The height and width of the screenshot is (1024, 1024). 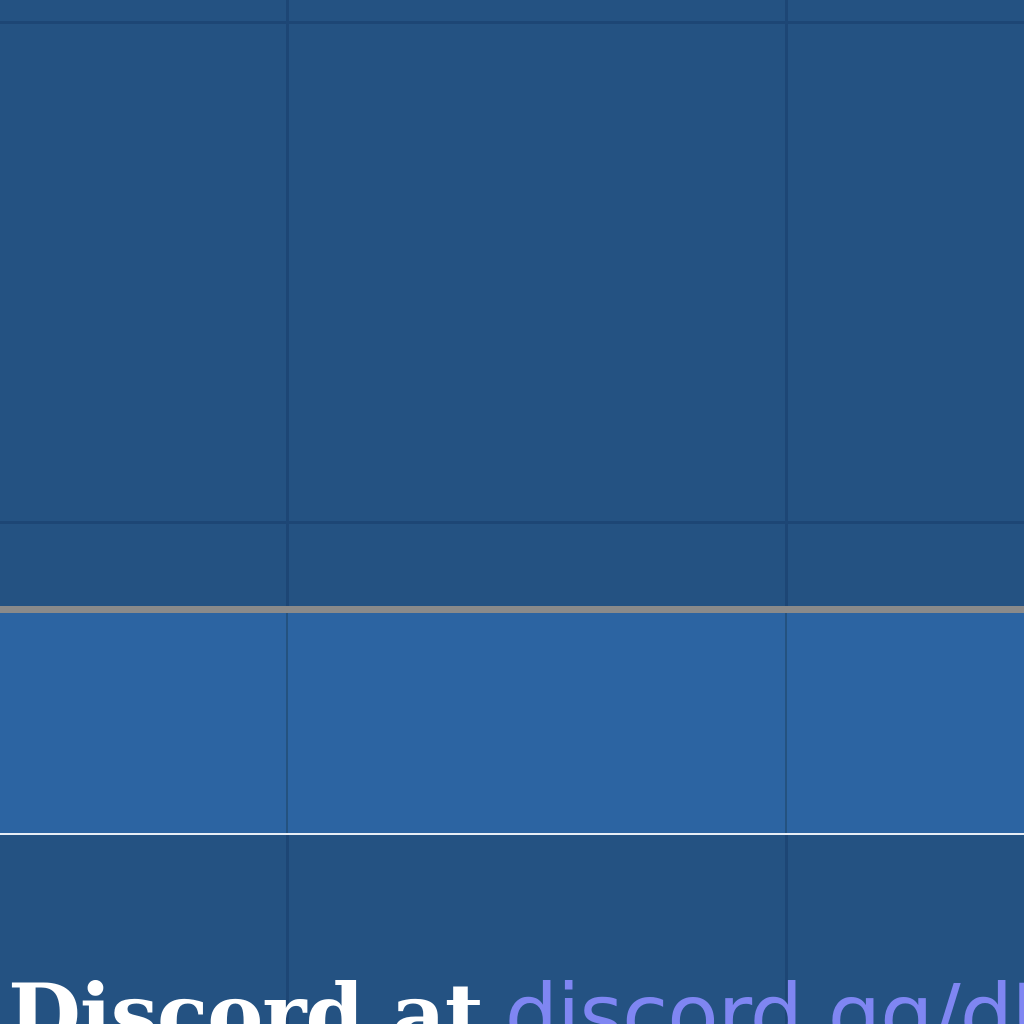 I want to click on footer-line: Discord at discord.gg/dUI, so click(x=516, y=989).